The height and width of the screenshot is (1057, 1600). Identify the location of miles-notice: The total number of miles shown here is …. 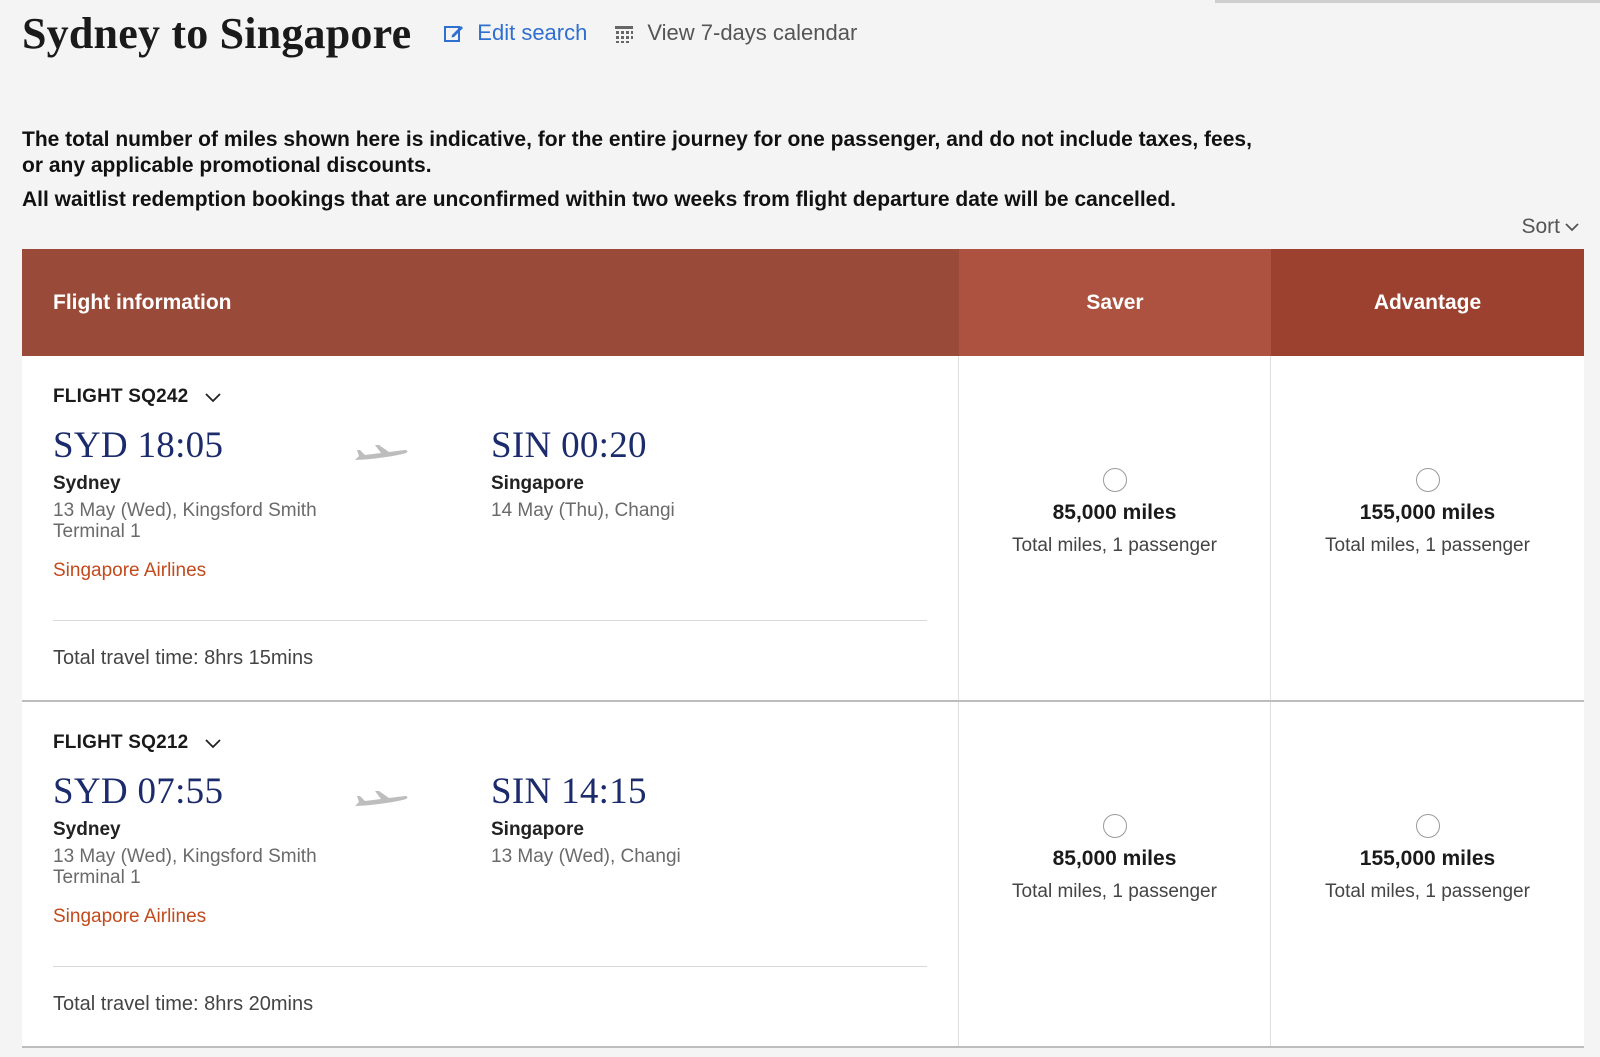
(637, 152).